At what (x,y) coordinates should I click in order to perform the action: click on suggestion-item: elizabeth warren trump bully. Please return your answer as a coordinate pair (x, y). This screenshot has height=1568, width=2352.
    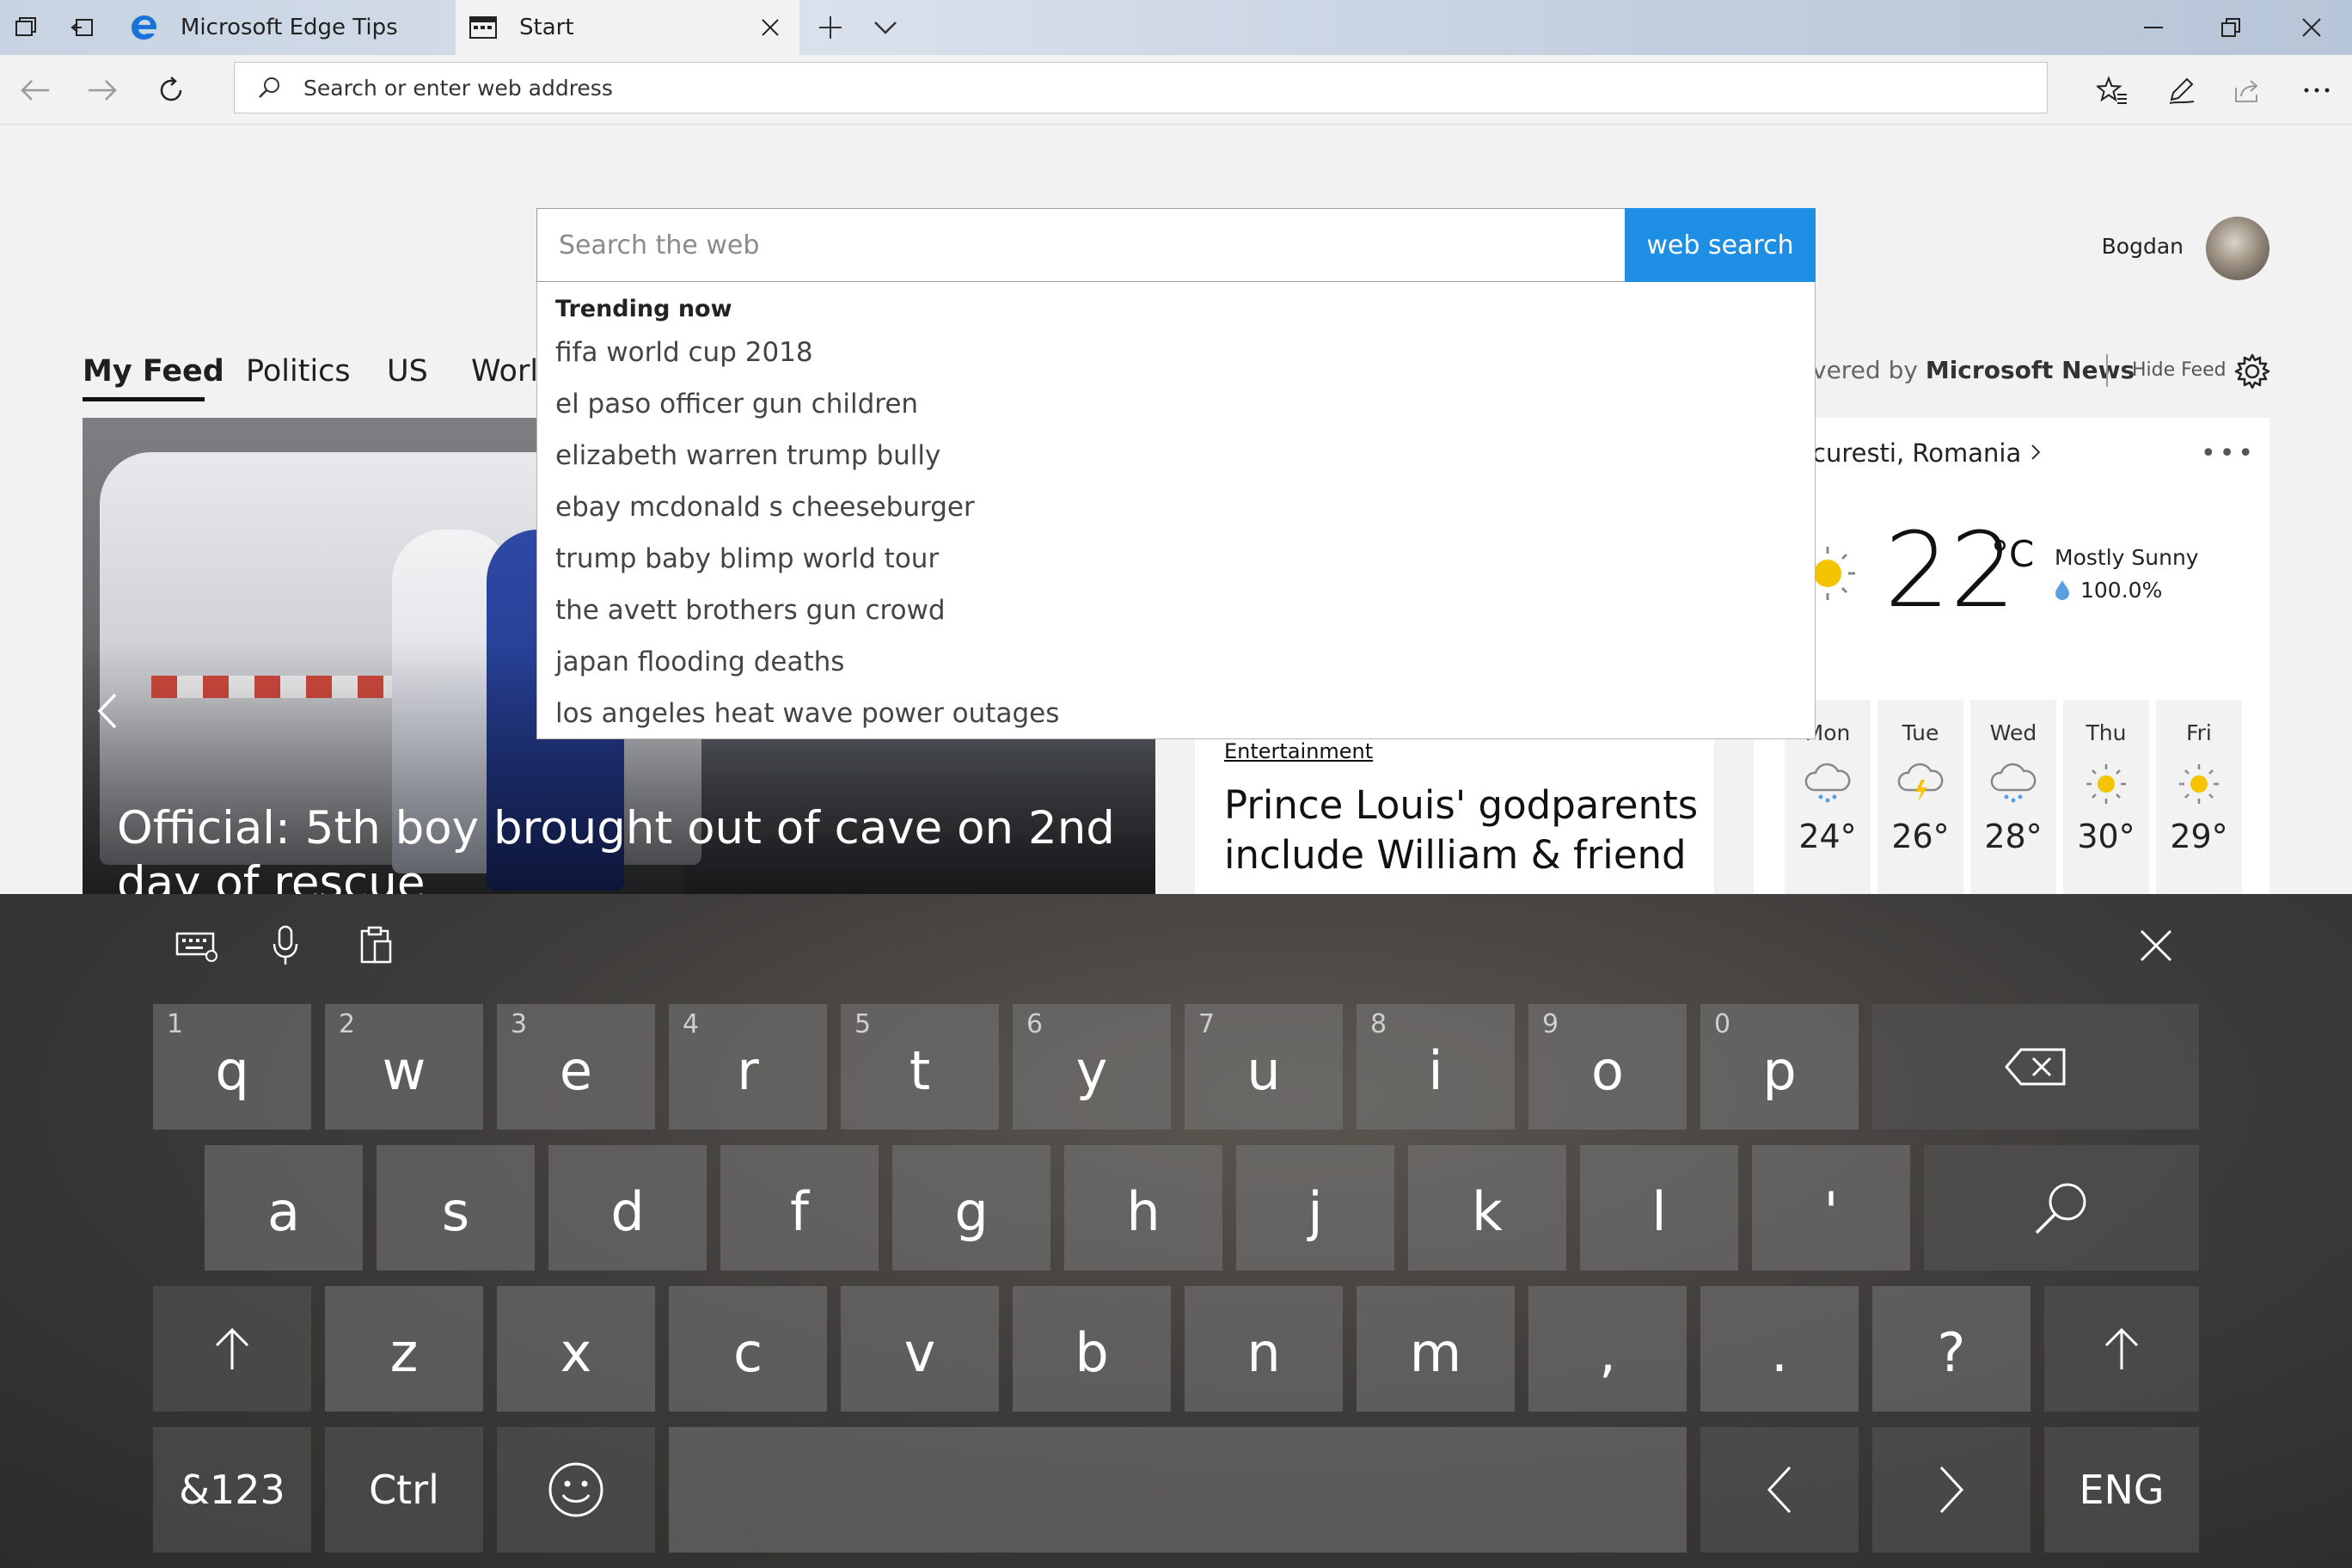
    Looking at the image, I should click on (747, 456).